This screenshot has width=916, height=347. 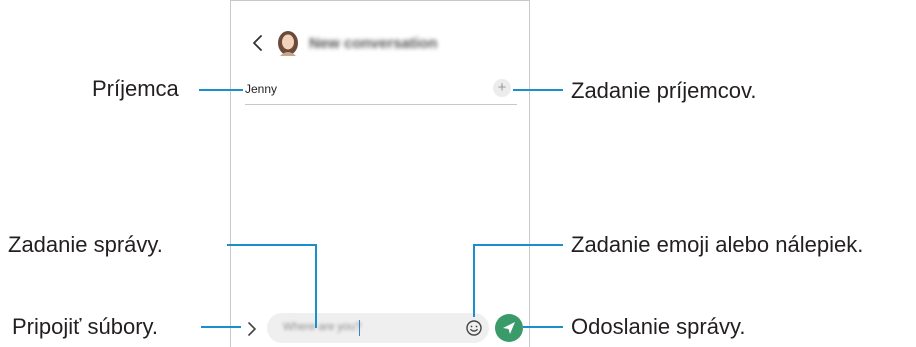 What do you see at coordinates (543, 327) in the screenshot?
I see `leader-send-message` at bounding box center [543, 327].